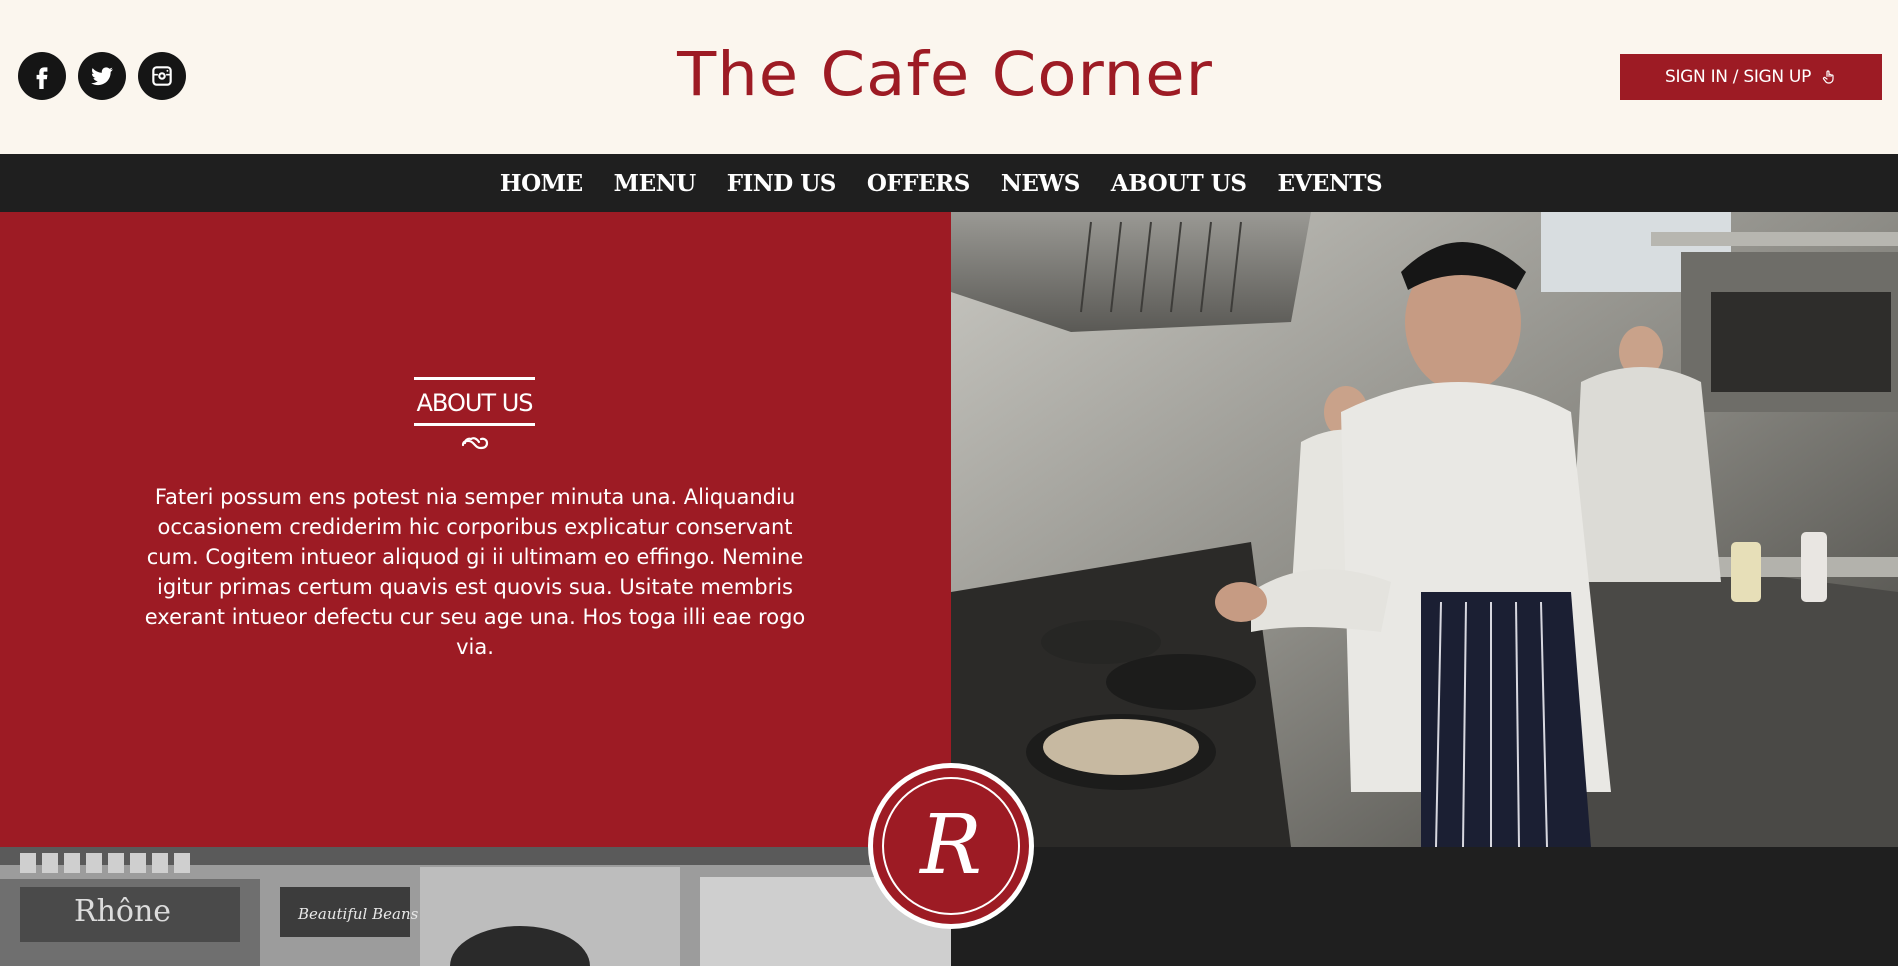  I want to click on badge-inner: R, so click(951, 846).